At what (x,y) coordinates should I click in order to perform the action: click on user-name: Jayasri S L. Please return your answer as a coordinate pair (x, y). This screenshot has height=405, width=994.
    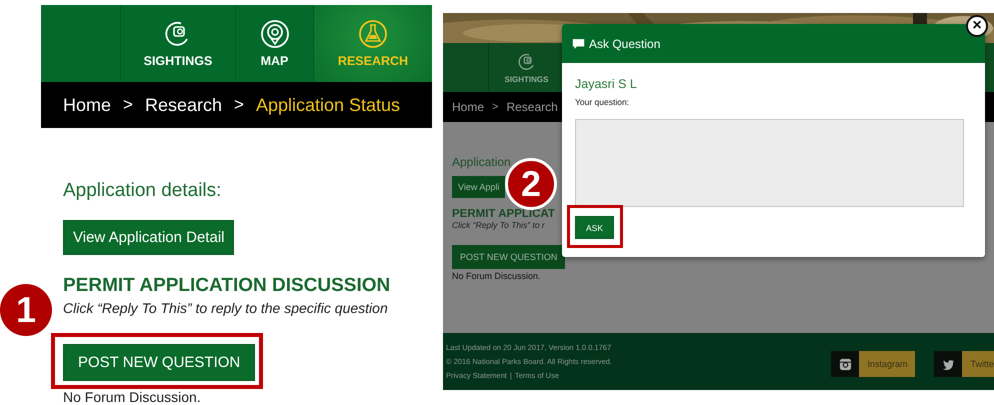
    Looking at the image, I should click on (606, 84).